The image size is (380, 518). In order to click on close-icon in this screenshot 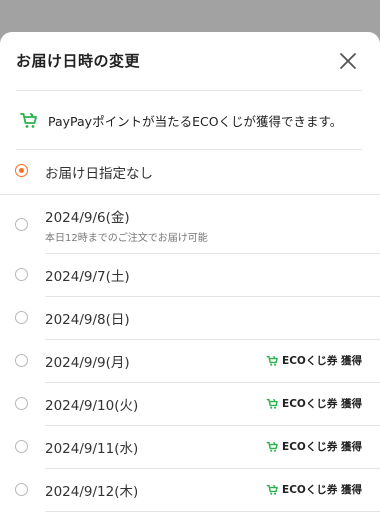, I will do `click(348, 61)`.